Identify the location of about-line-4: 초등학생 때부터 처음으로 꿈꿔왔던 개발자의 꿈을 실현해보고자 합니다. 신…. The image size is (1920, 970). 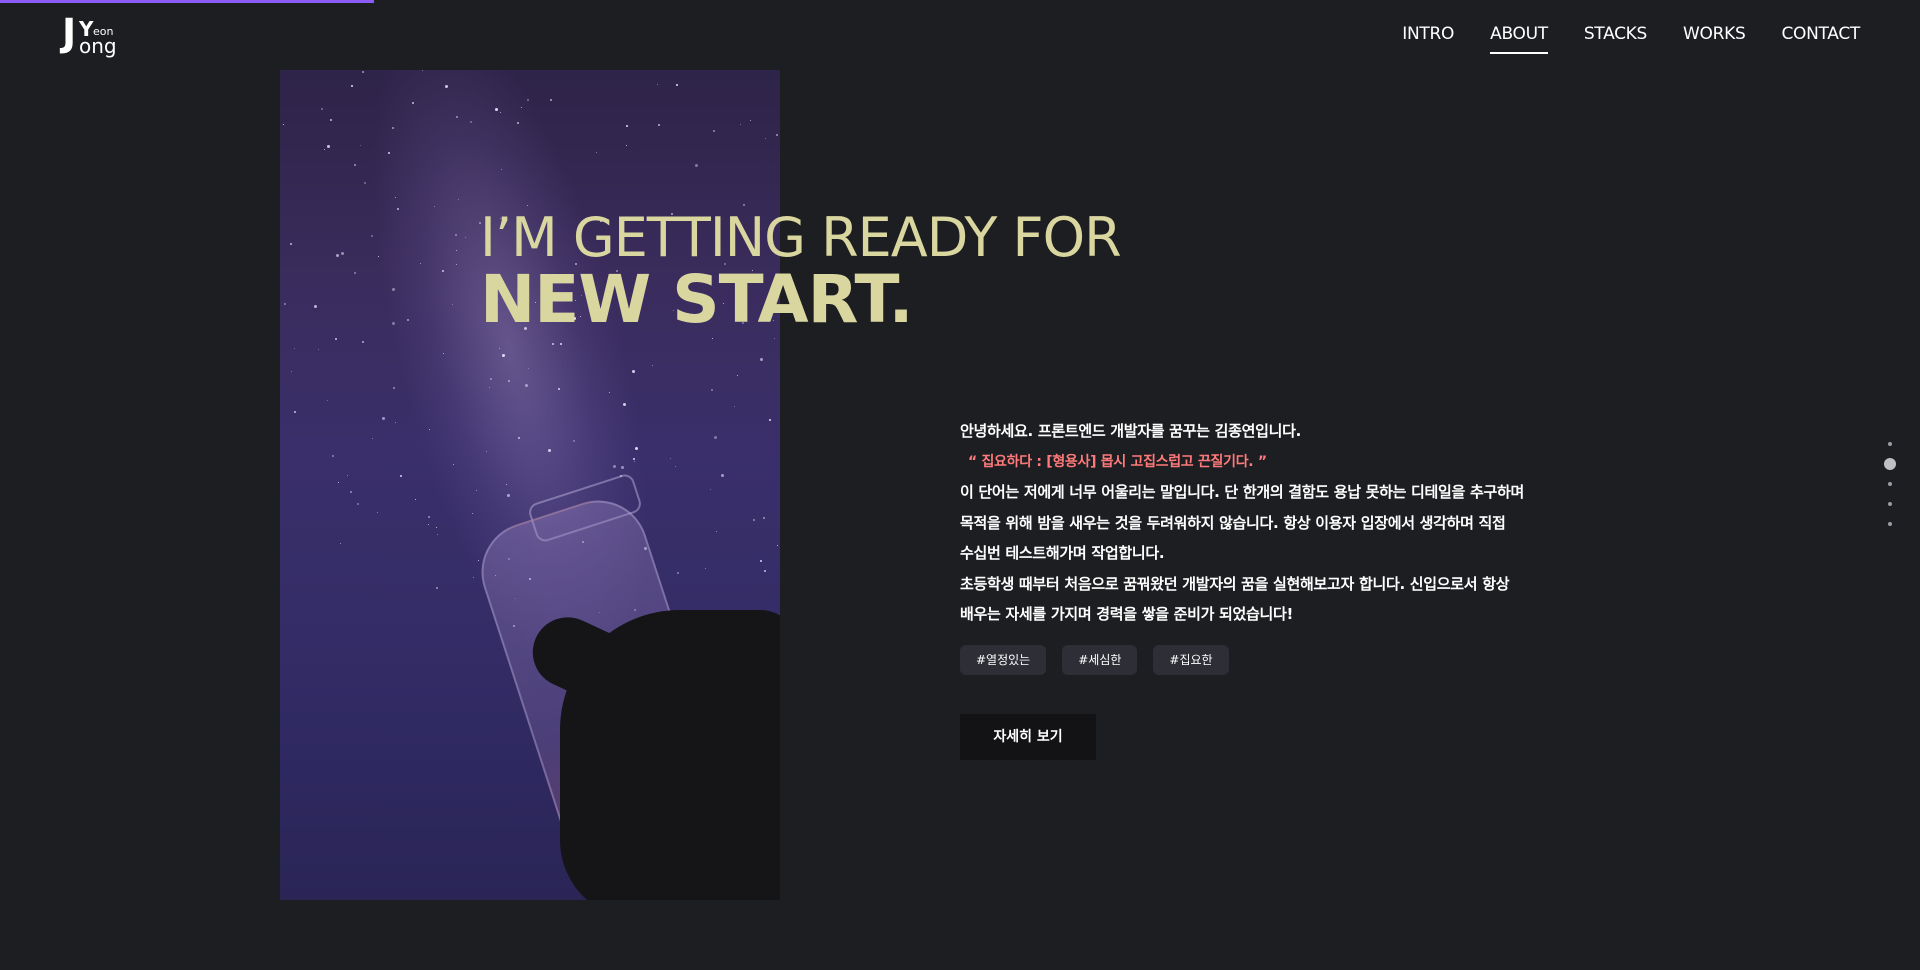
(1235, 583).